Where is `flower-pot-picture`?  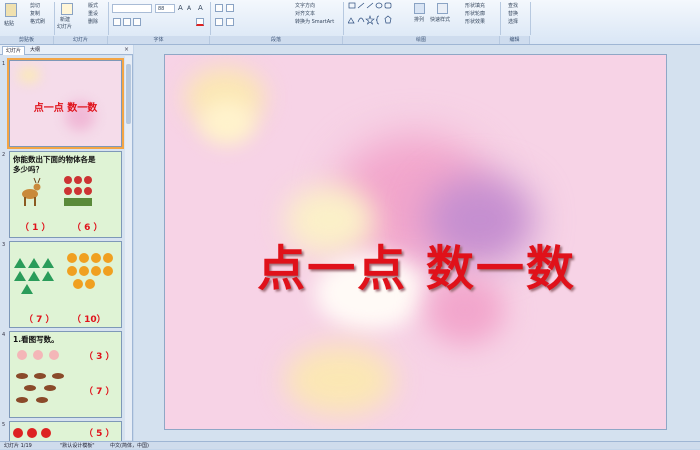 flower-pot-picture is located at coordinates (78, 191).